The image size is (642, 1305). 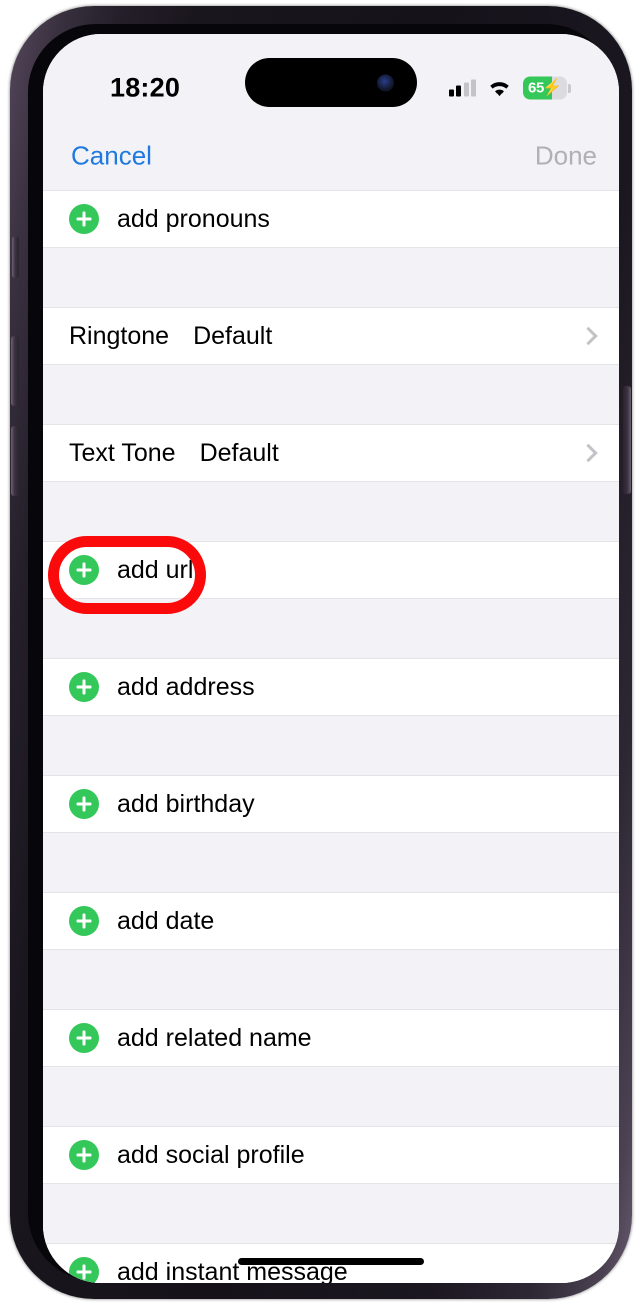 What do you see at coordinates (331, 1038) in the screenshot?
I see `list-item: add related name` at bounding box center [331, 1038].